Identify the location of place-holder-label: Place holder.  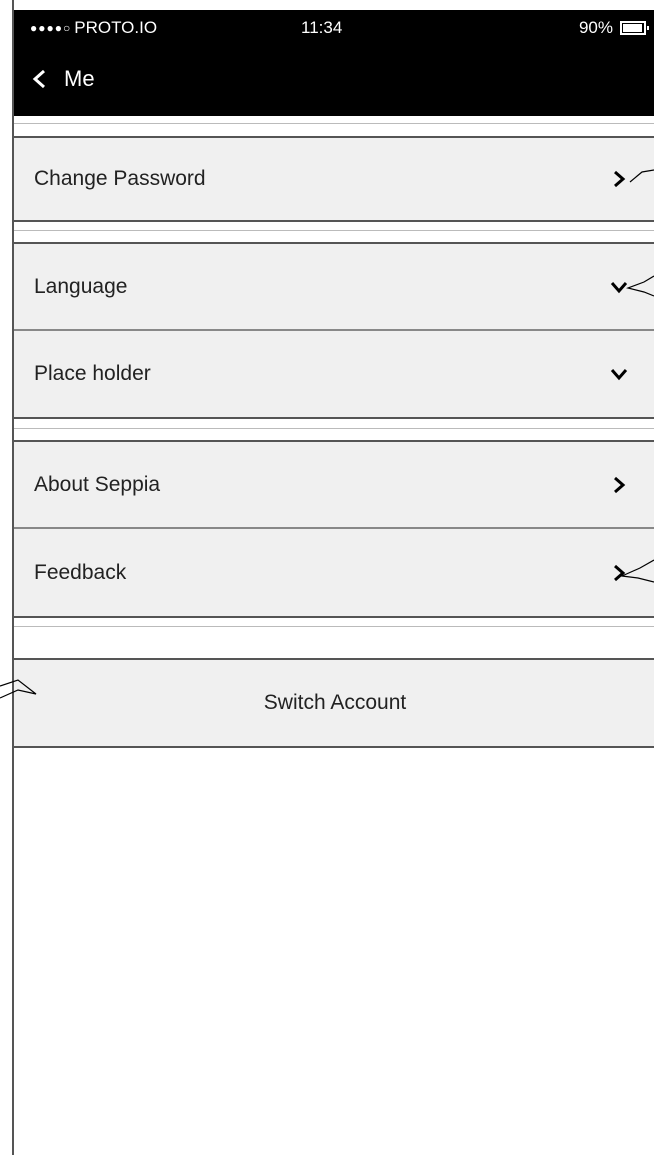
(92, 373).